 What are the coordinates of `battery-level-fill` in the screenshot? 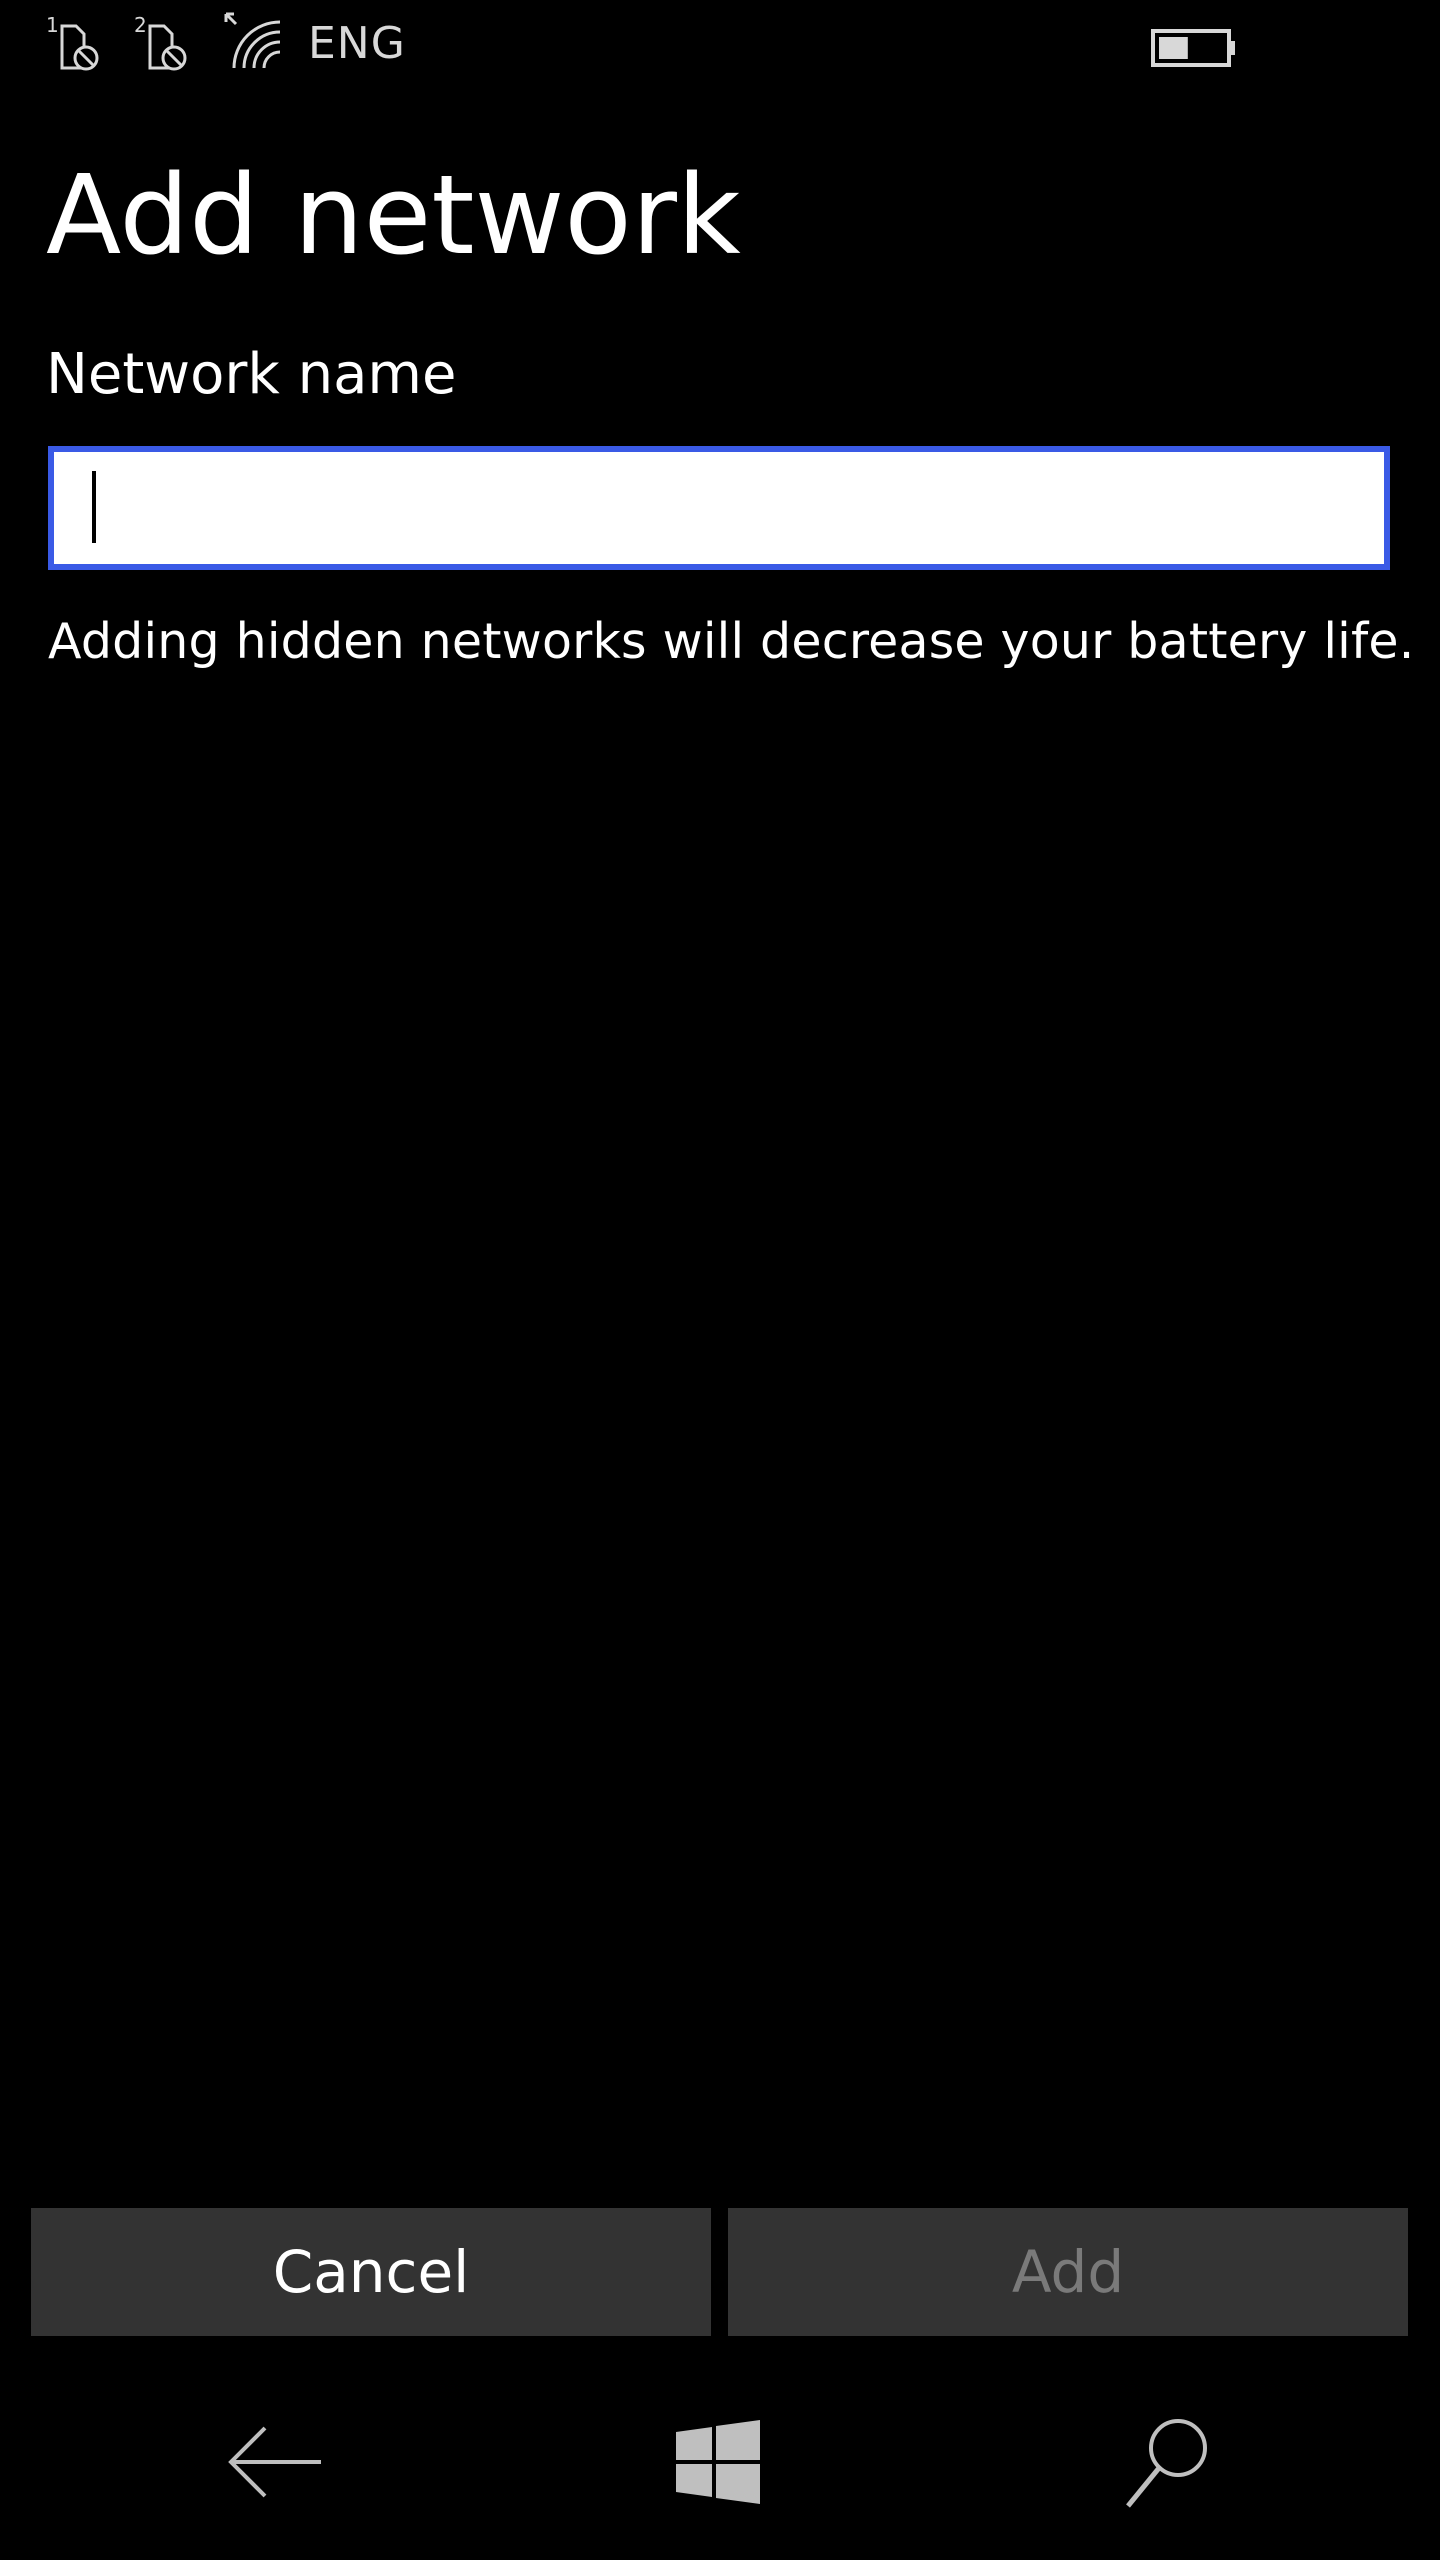 It's located at (1173, 48).